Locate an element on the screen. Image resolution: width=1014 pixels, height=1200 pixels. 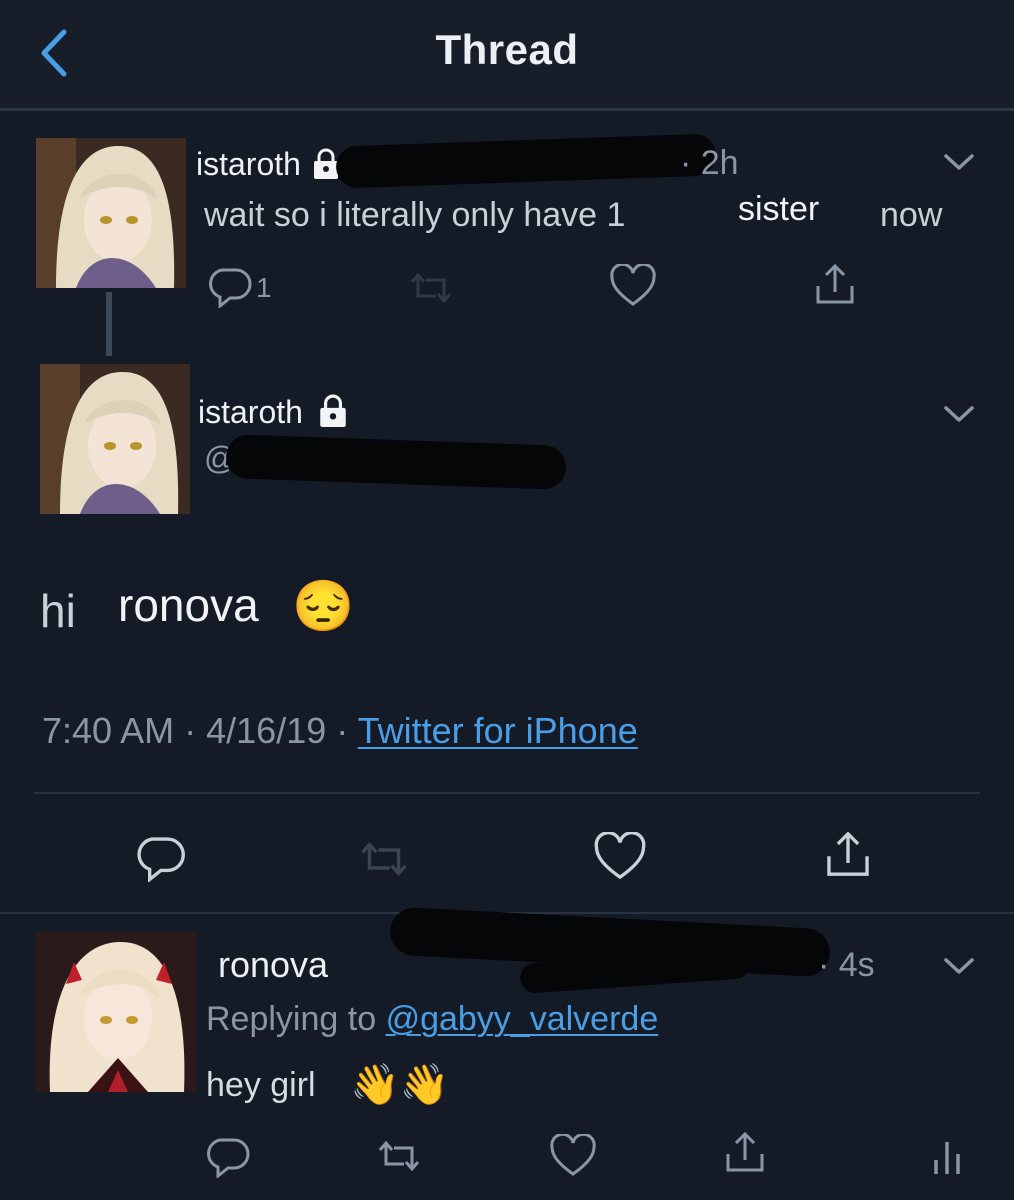
thread-connector is located at coordinates (109, 324).